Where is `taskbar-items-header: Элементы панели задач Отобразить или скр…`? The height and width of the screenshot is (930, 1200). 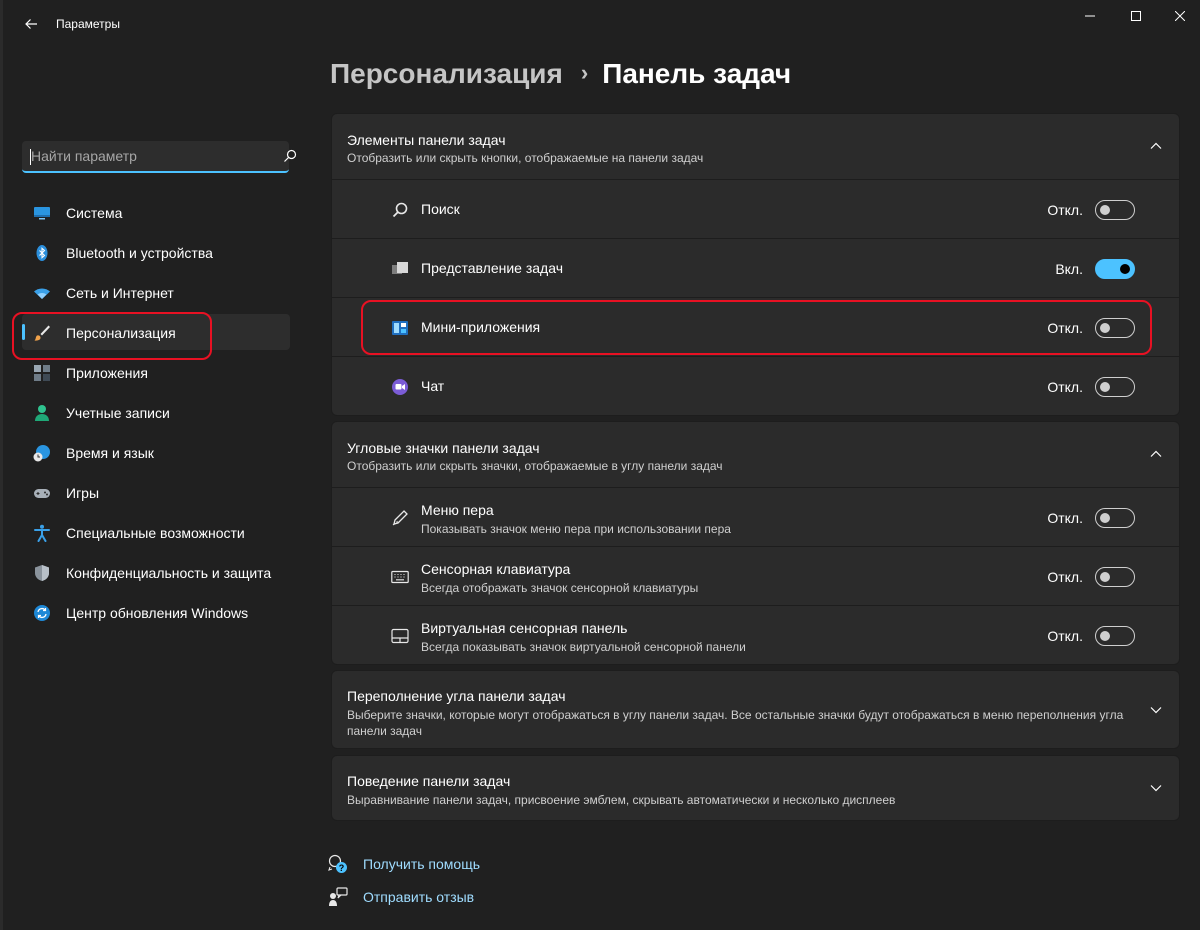 taskbar-items-header: Элементы панели задач Отобразить или скр… is located at coordinates (755, 146).